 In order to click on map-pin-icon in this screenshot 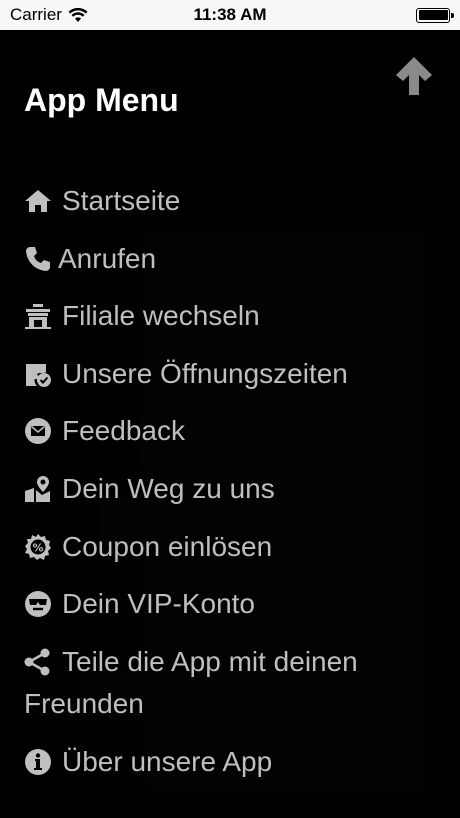, I will do `click(41, 489)`.